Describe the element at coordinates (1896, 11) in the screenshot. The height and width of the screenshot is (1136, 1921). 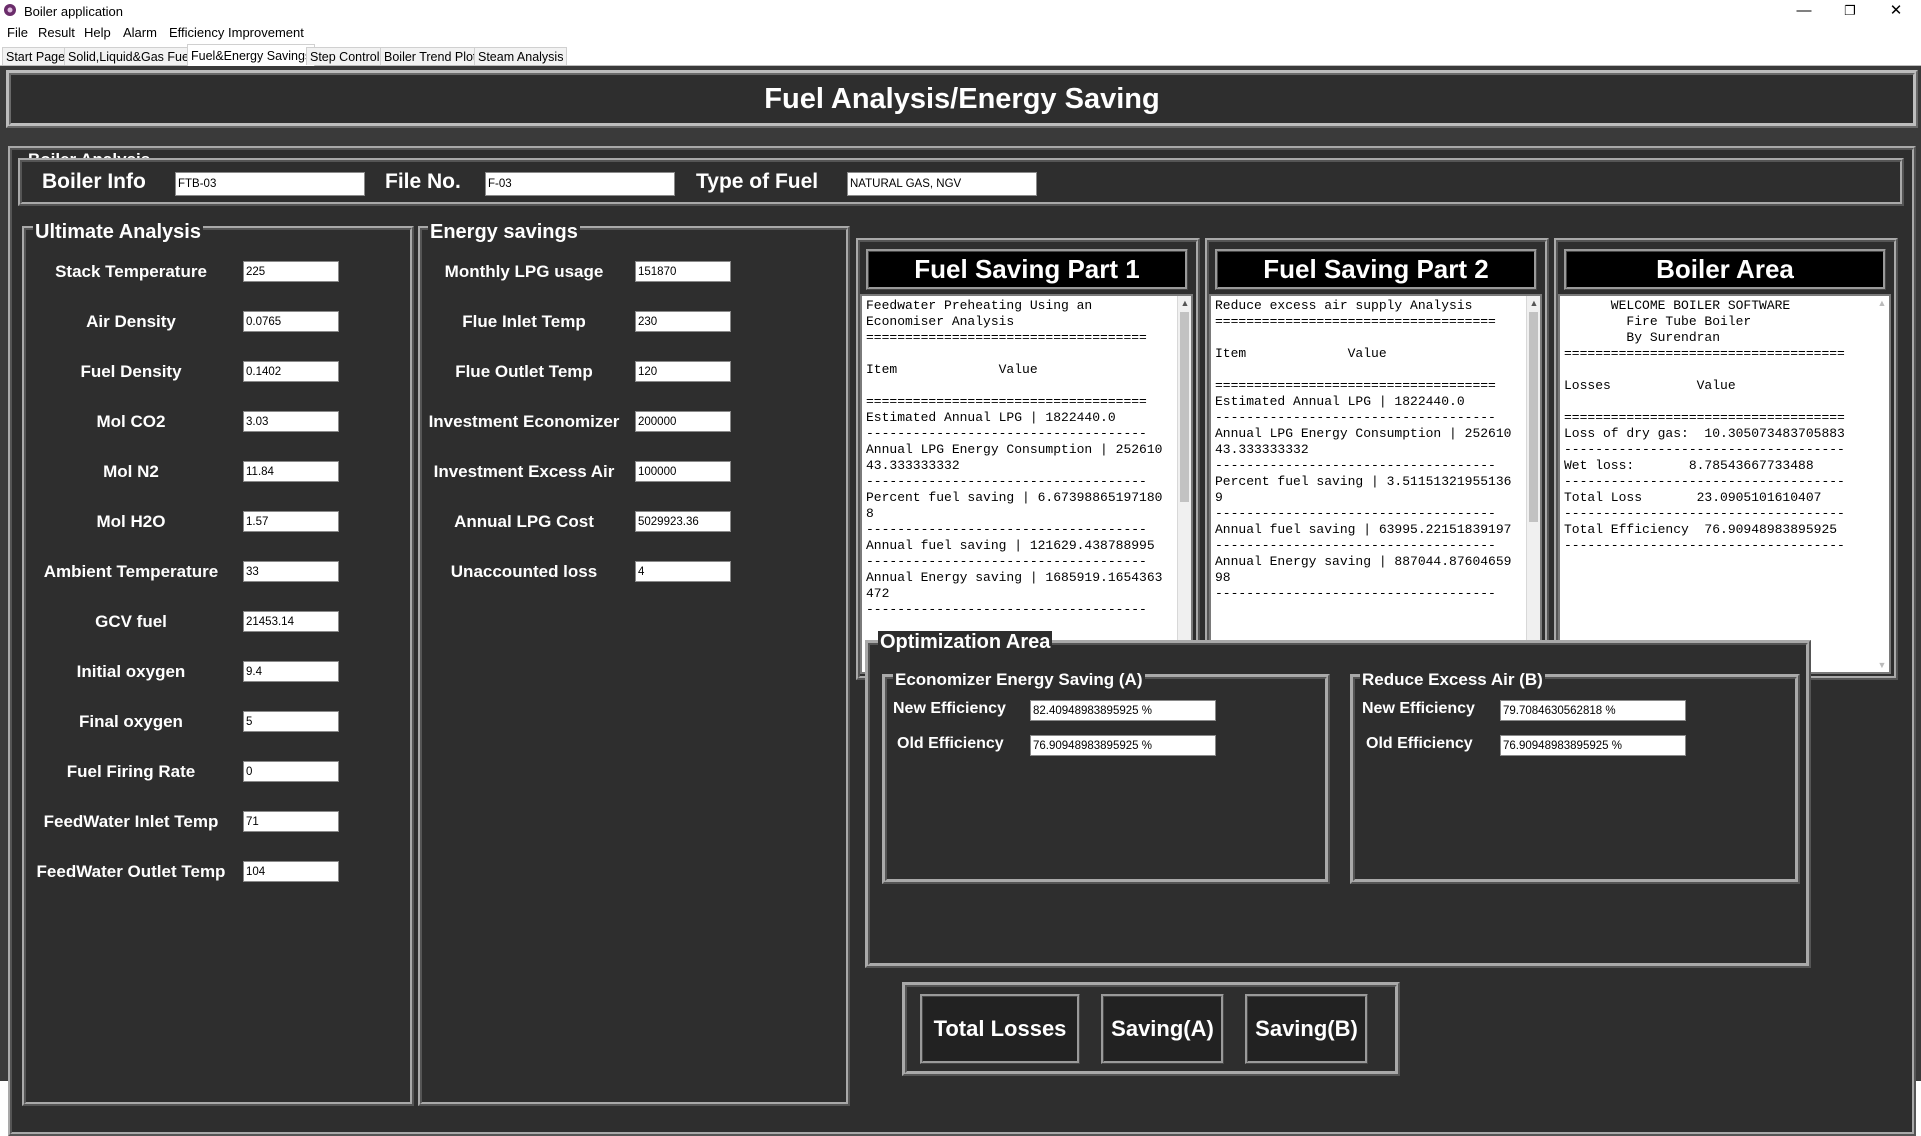
I see `close-icon: ✕` at that location.